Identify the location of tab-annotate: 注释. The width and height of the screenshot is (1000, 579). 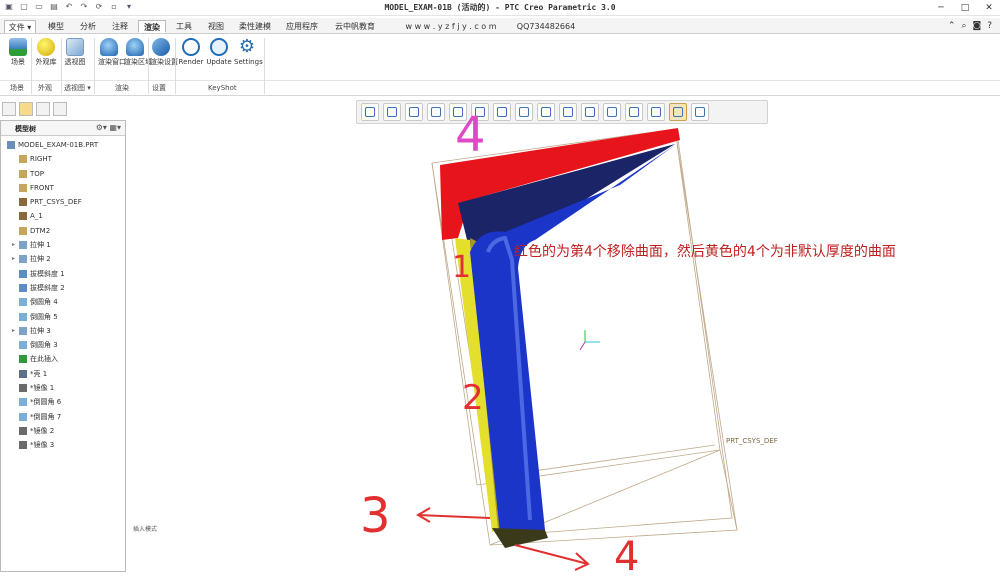
(120, 26).